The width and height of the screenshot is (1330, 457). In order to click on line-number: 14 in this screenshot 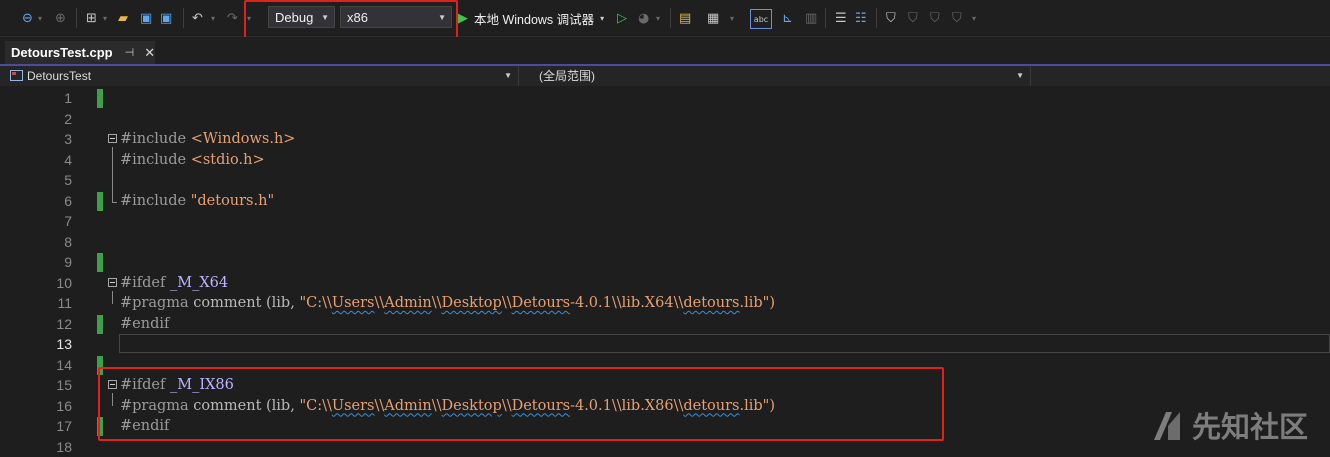, I will do `click(36, 365)`.